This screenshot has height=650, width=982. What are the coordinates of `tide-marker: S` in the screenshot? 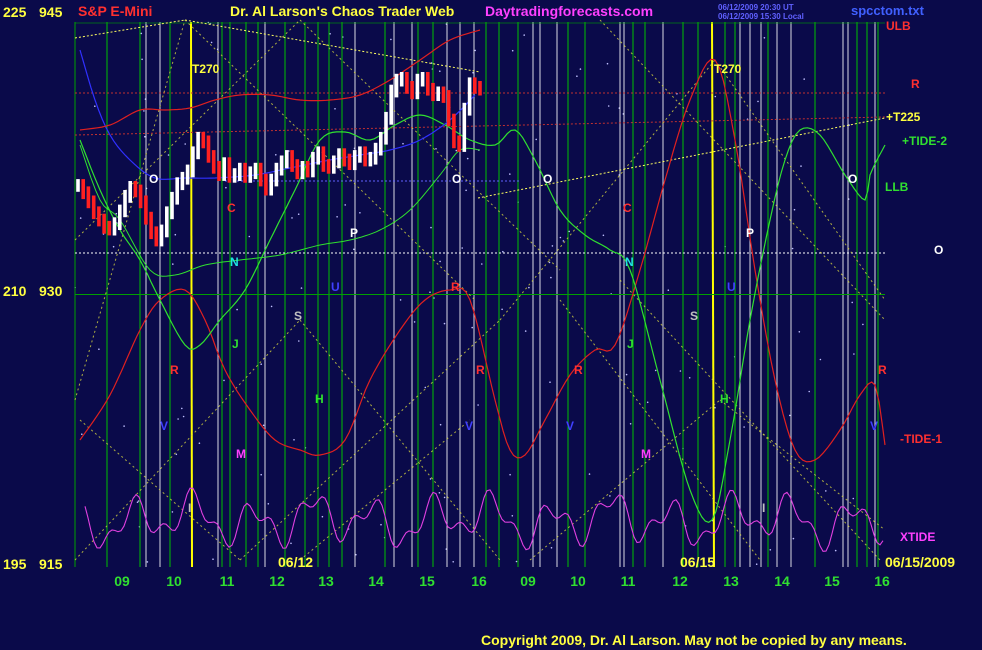 It's located at (298, 316).